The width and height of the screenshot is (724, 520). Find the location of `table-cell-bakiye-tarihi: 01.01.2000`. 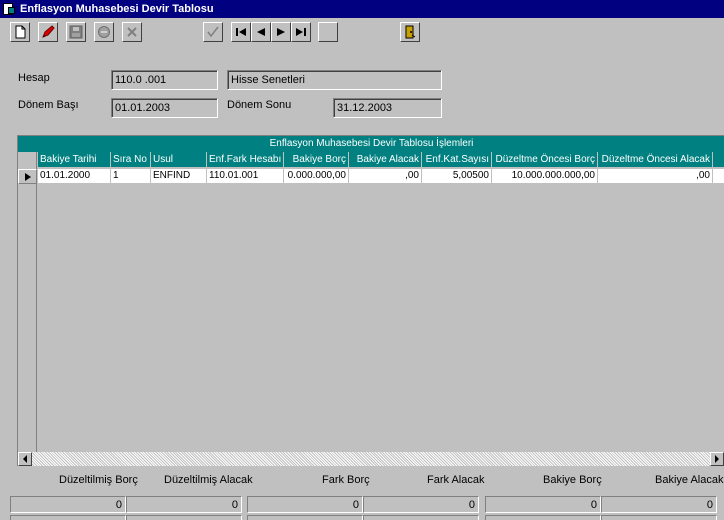

table-cell-bakiye-tarihi: 01.01.2000 is located at coordinates (74, 176).